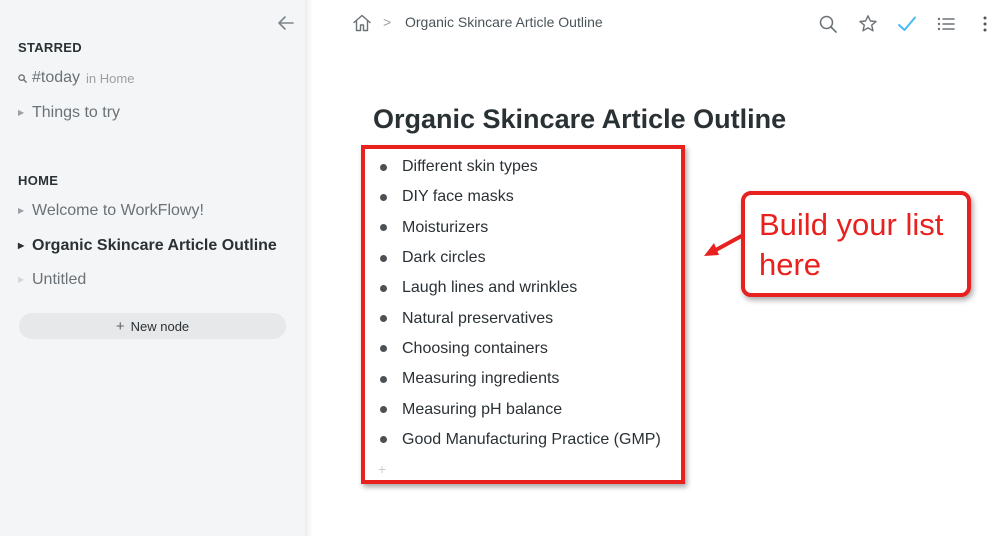  Describe the element at coordinates (851, 224) in the screenshot. I see `annotation-line-1: Build your list` at that location.